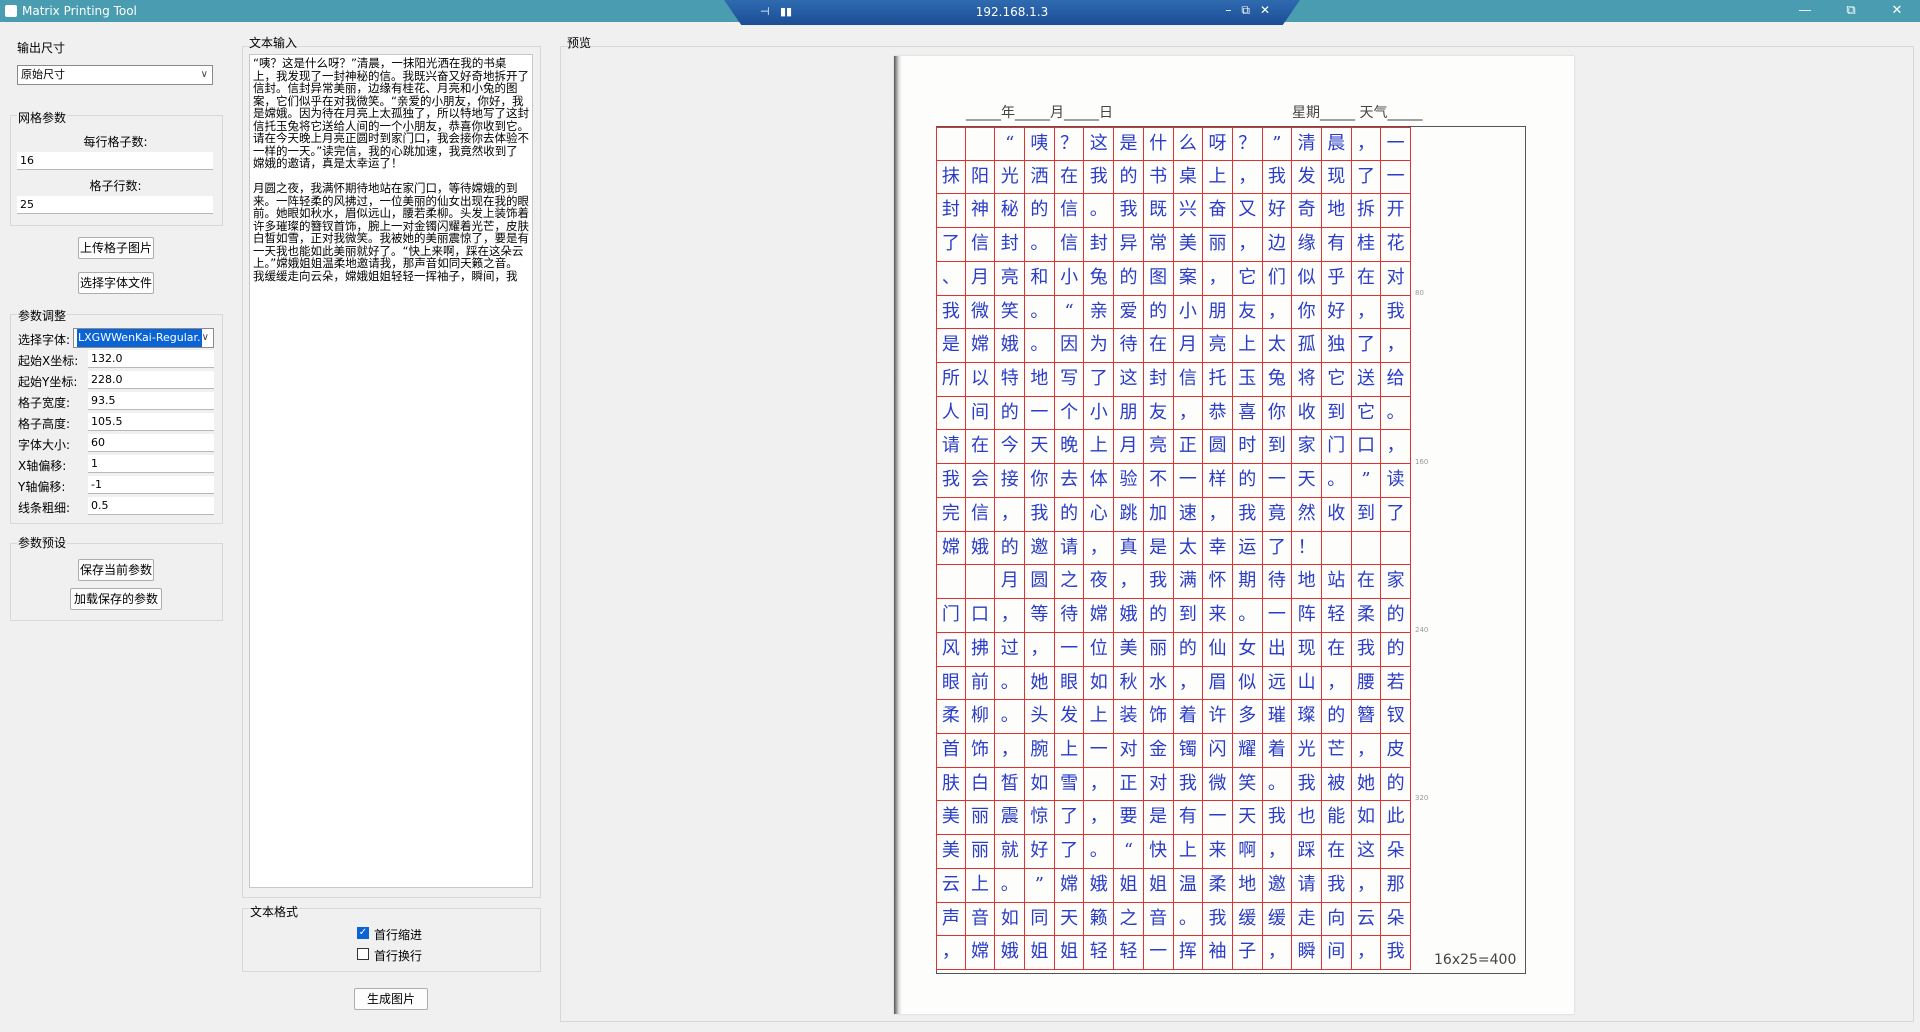 This screenshot has height=1032, width=1920. What do you see at coordinates (1158, 750) in the screenshot?
I see `grid-cell: 金` at bounding box center [1158, 750].